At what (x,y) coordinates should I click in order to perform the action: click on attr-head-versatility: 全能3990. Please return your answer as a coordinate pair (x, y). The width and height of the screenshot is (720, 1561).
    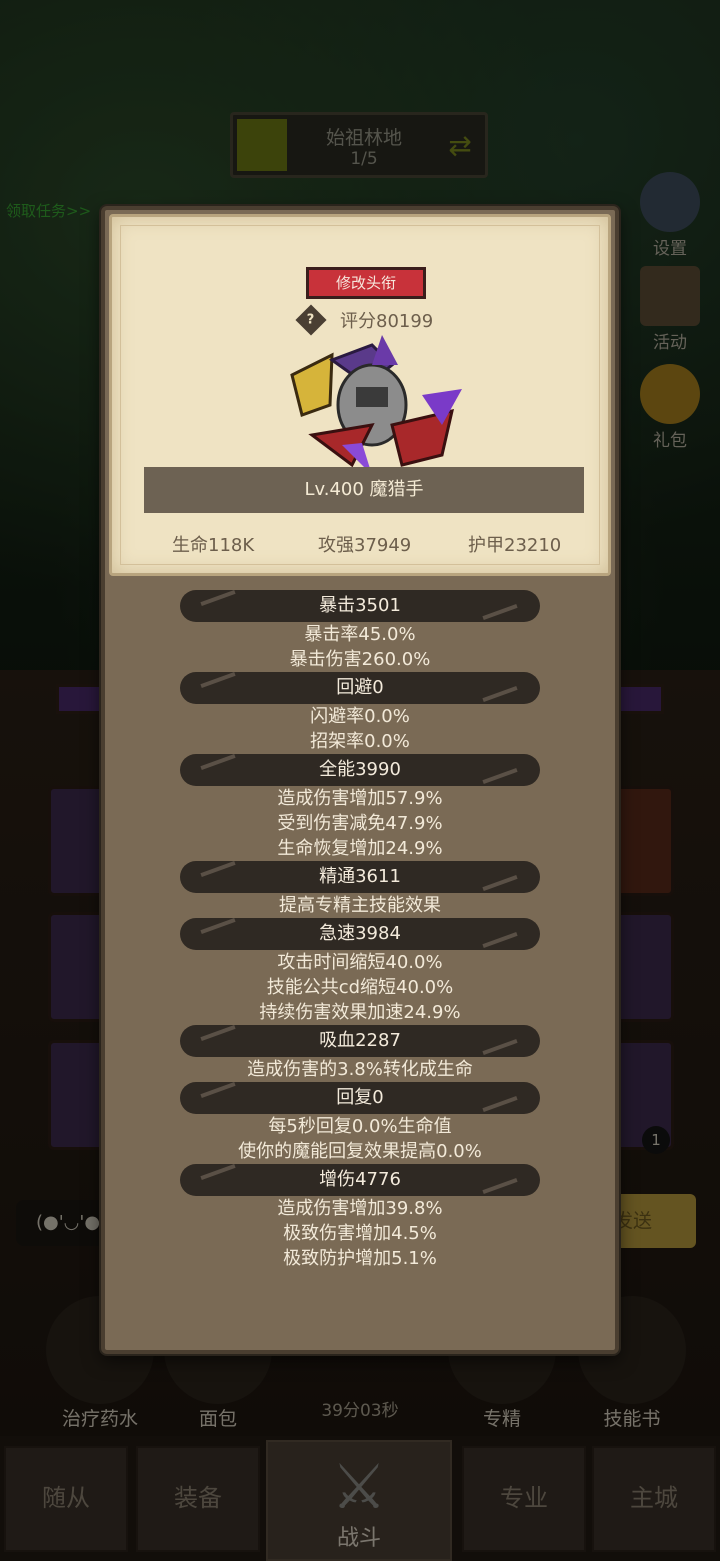
    Looking at the image, I should click on (360, 770).